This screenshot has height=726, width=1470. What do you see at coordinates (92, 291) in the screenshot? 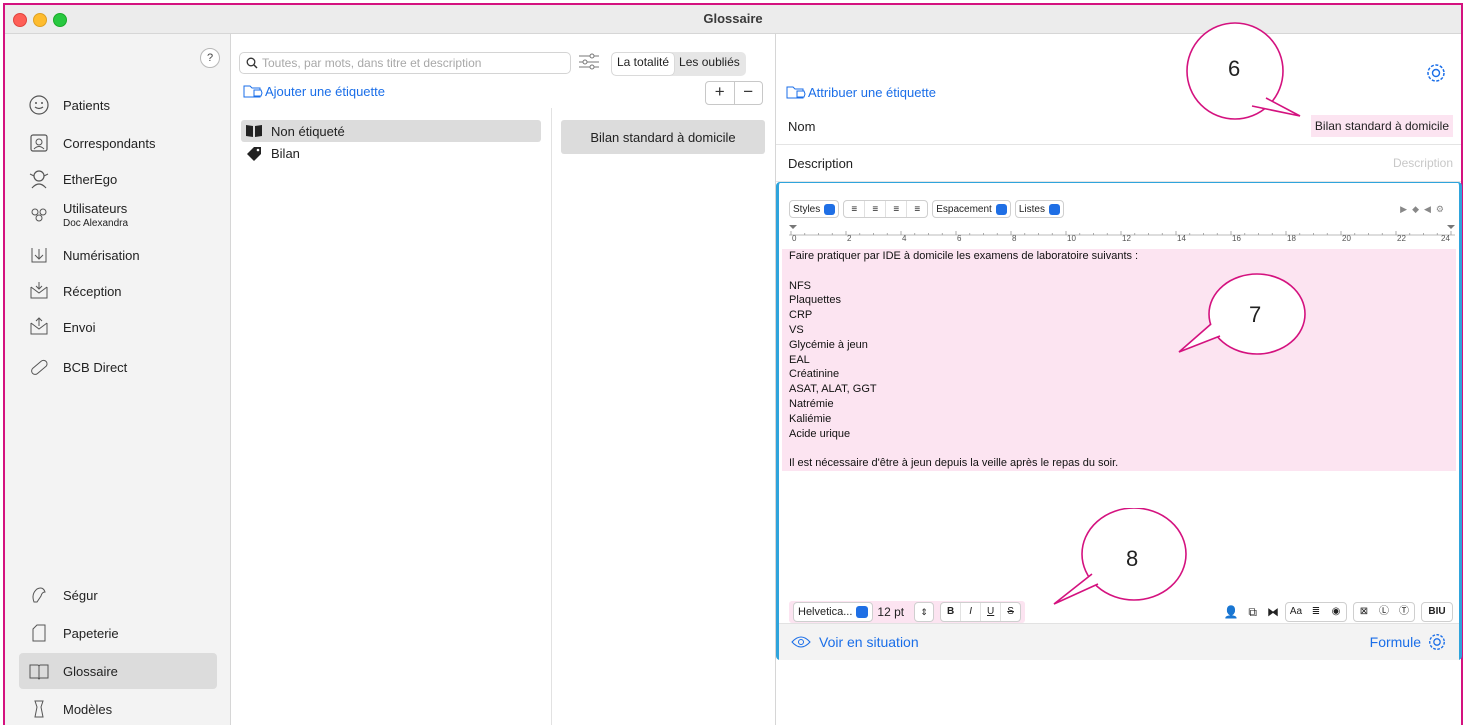
I see `sidebar-item-label: Réception` at bounding box center [92, 291].